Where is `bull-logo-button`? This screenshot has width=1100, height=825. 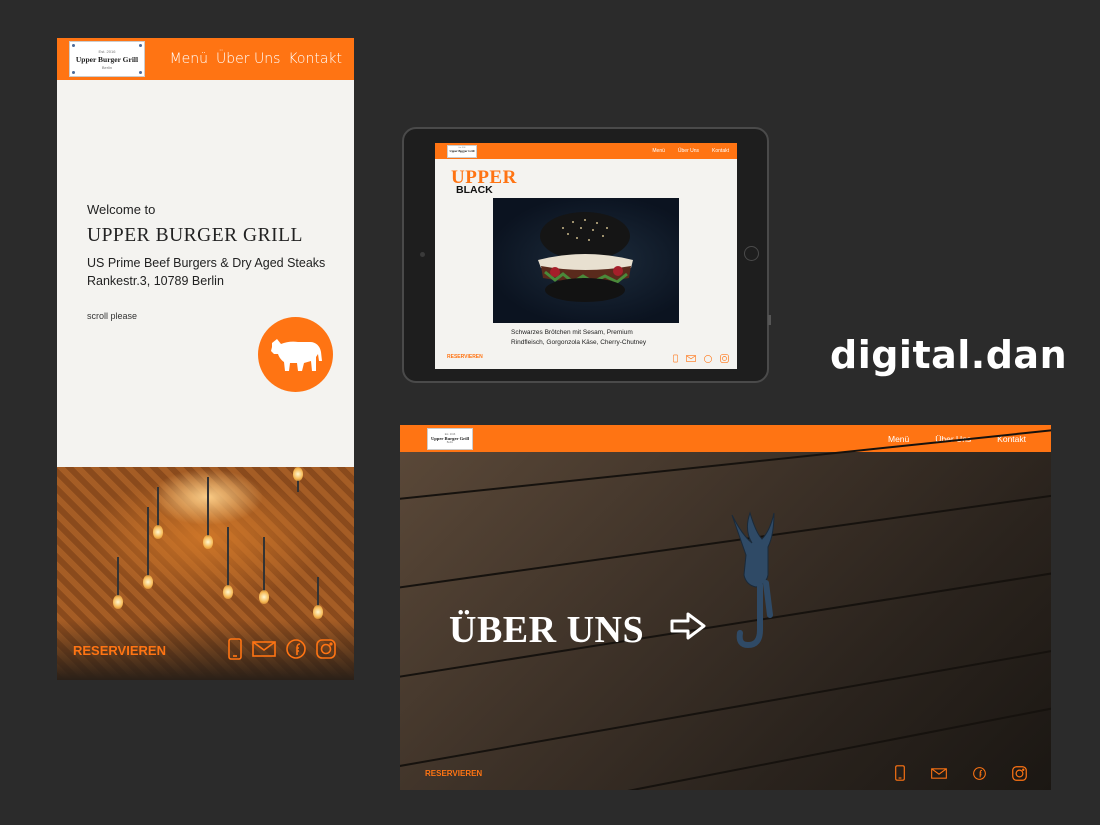
bull-logo-button is located at coordinates (295, 354).